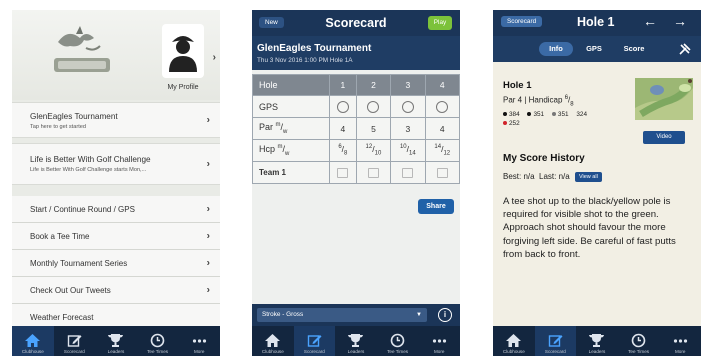 This screenshot has width=704, height=356. Describe the element at coordinates (522, 21) in the screenshot. I see `scorecard-back-button: Scorecard` at that location.